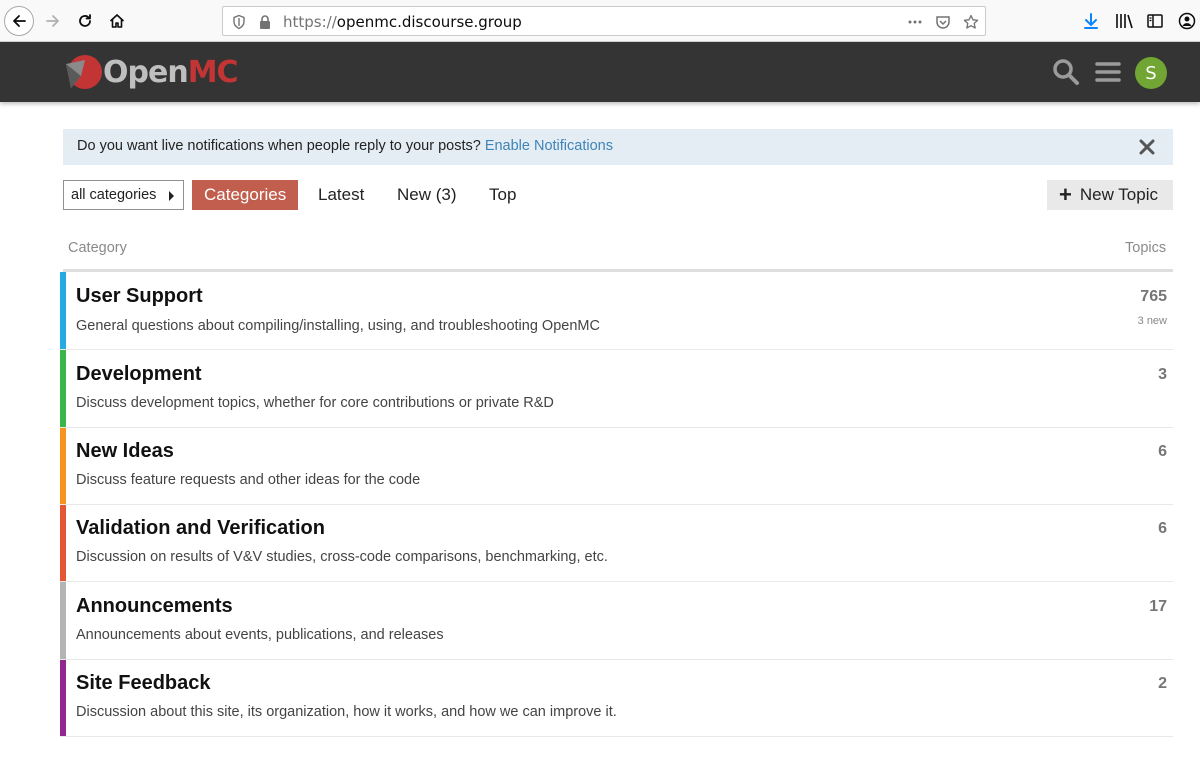  I want to click on url-bar: https://openmc.discourse.group, so click(604, 21).